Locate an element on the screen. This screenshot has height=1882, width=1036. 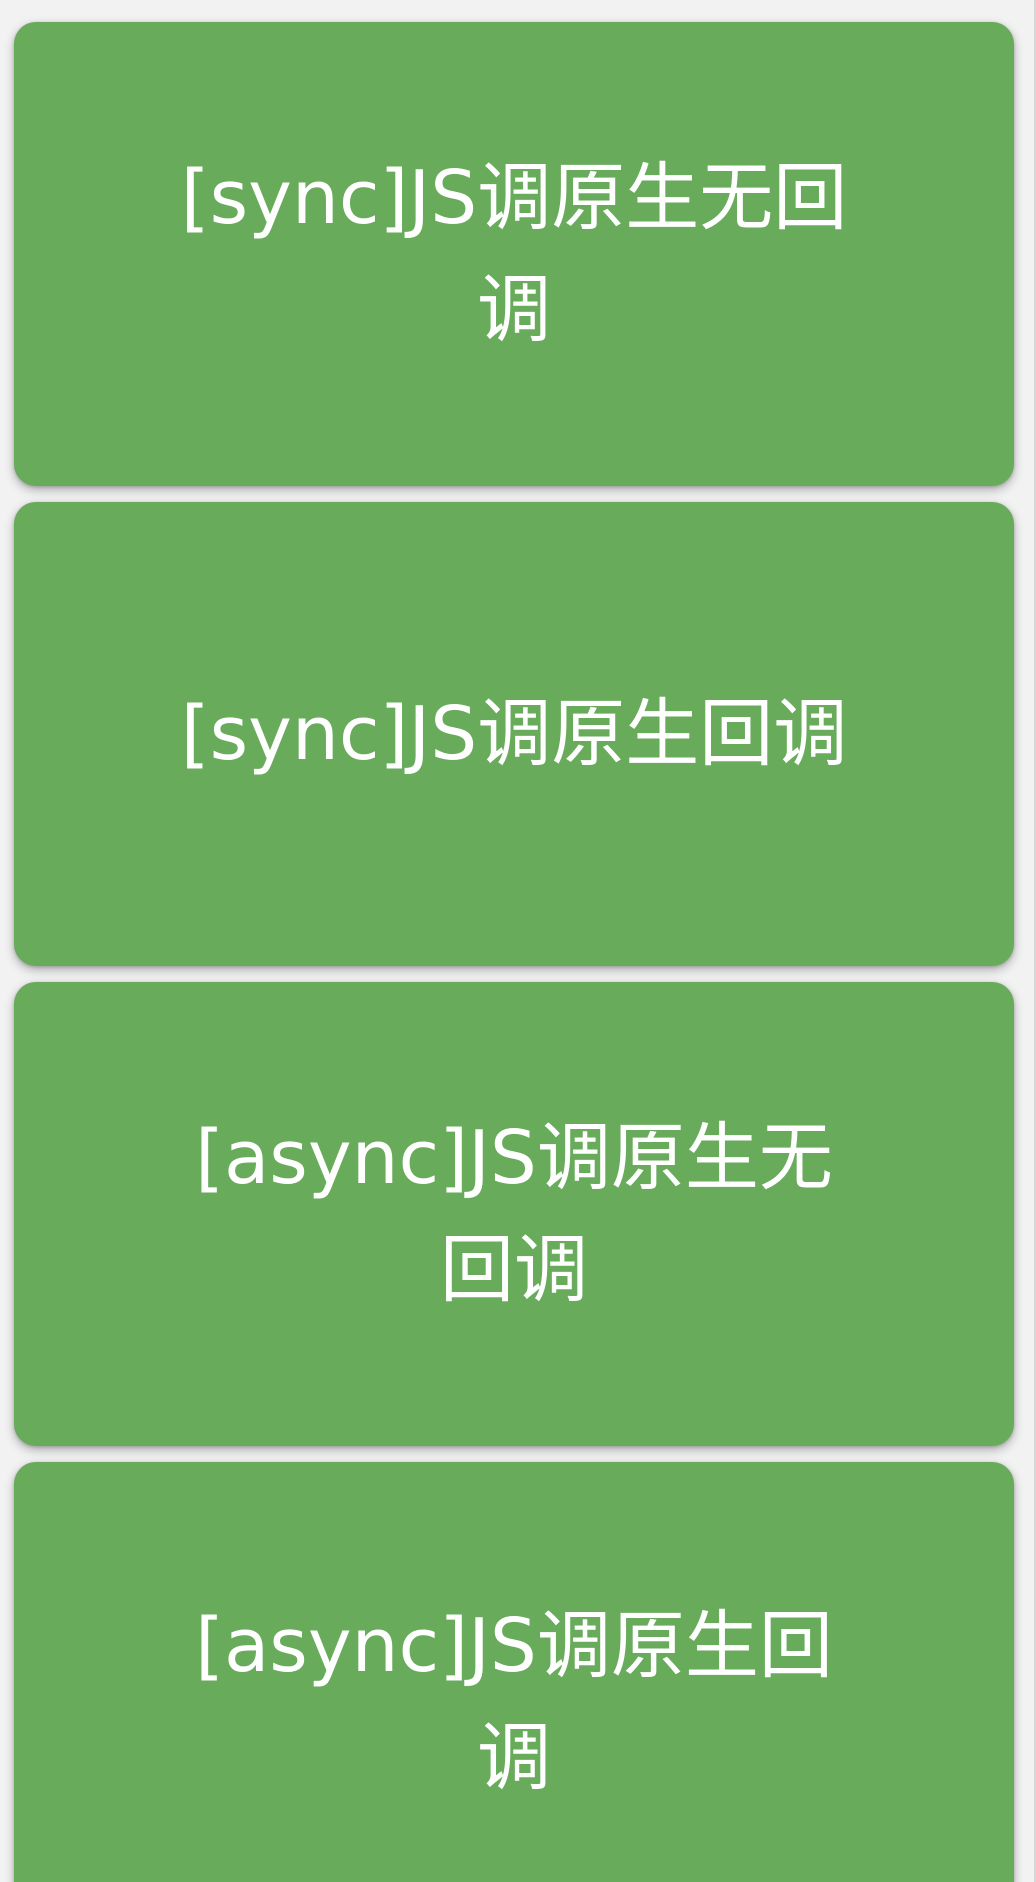
button-label: [async]JS调原生无回调 is located at coordinates (514, 1214).